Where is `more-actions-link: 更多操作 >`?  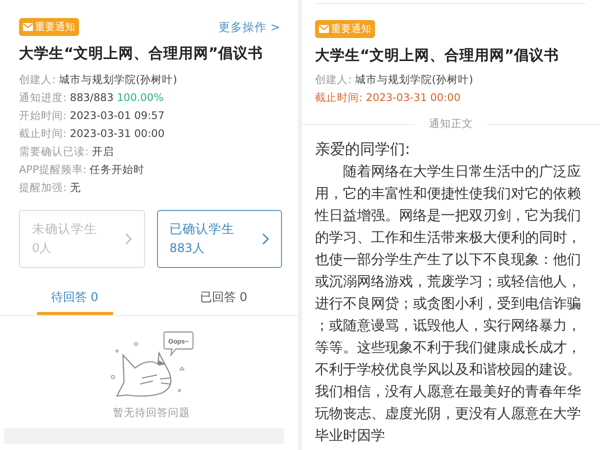 more-actions-link: 更多操作 > is located at coordinates (251, 27).